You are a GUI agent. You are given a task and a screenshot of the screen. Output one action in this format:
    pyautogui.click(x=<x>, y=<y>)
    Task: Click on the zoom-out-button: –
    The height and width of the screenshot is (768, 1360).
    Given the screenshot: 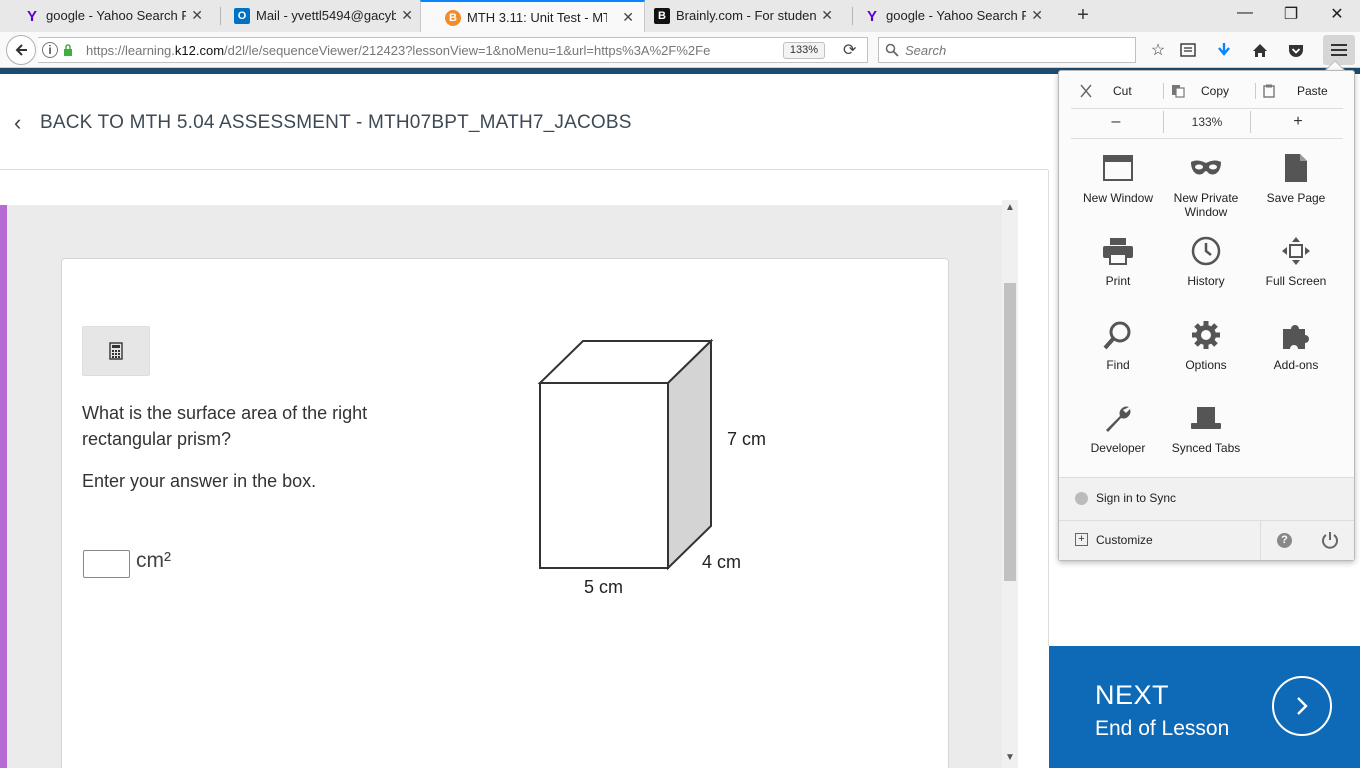 What is the action you would take?
    pyautogui.click(x=1116, y=122)
    